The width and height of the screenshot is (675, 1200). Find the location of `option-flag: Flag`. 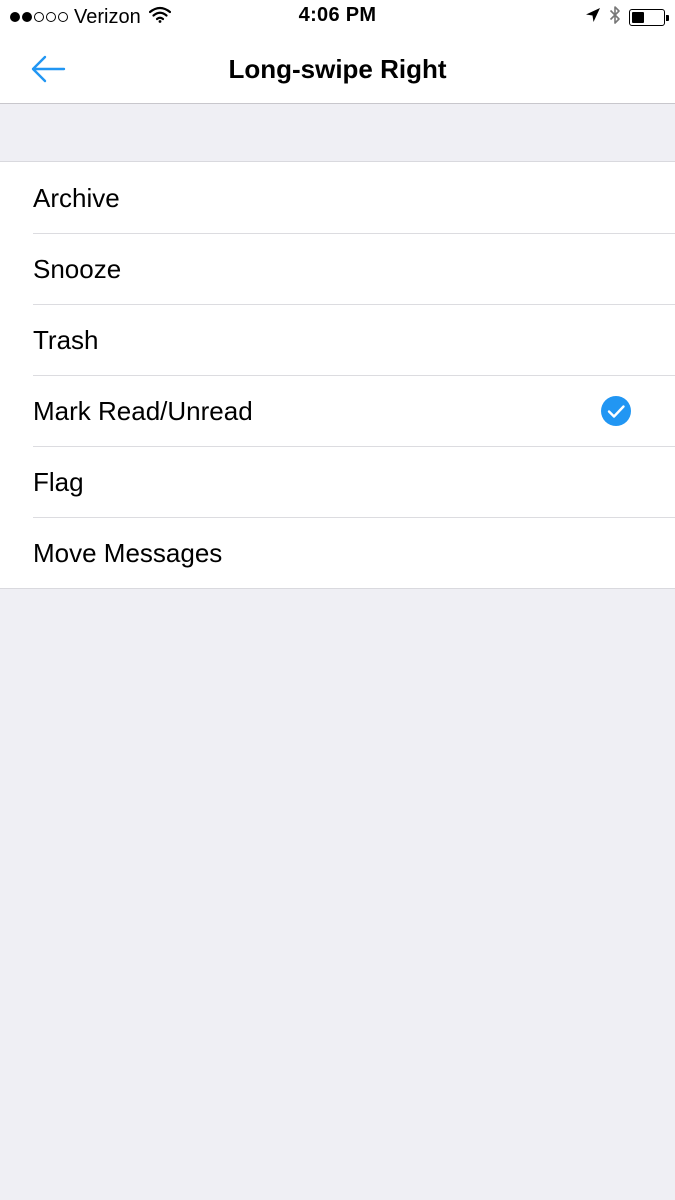

option-flag: Flag is located at coordinates (337, 481).